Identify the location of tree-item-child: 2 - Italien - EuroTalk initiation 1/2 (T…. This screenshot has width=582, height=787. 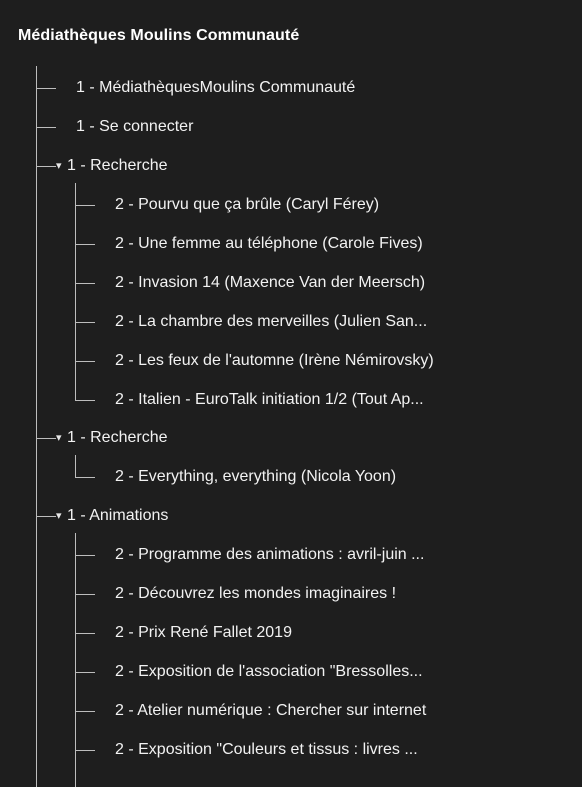
(348, 400).